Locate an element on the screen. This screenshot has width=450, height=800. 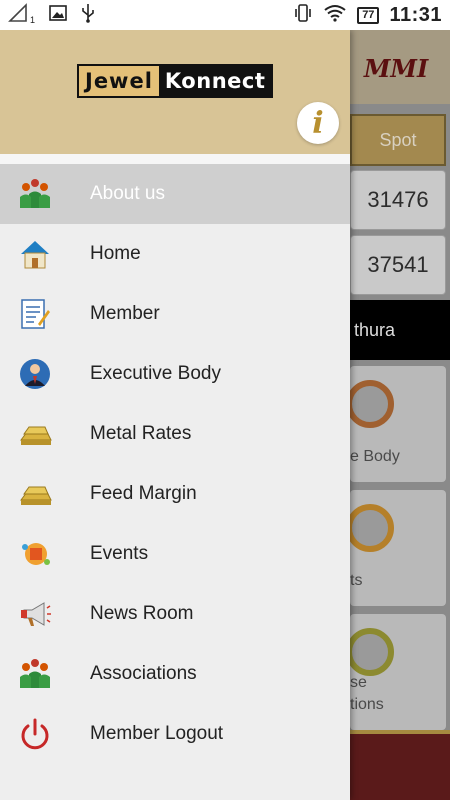
megaphone-icon is located at coordinates (35, 614).